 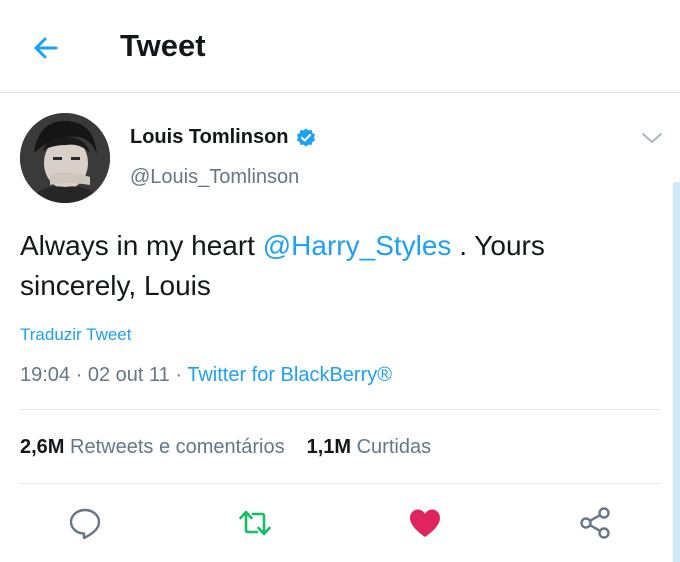 What do you see at coordinates (289, 375) in the screenshot?
I see `tweet-source-link: Twitter for BlackBerry®` at bounding box center [289, 375].